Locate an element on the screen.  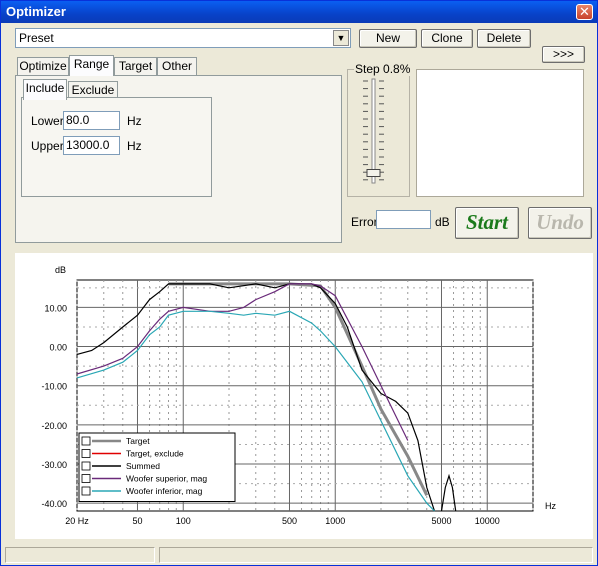
x-tick-label: 1000 is located at coordinates (335, 521).